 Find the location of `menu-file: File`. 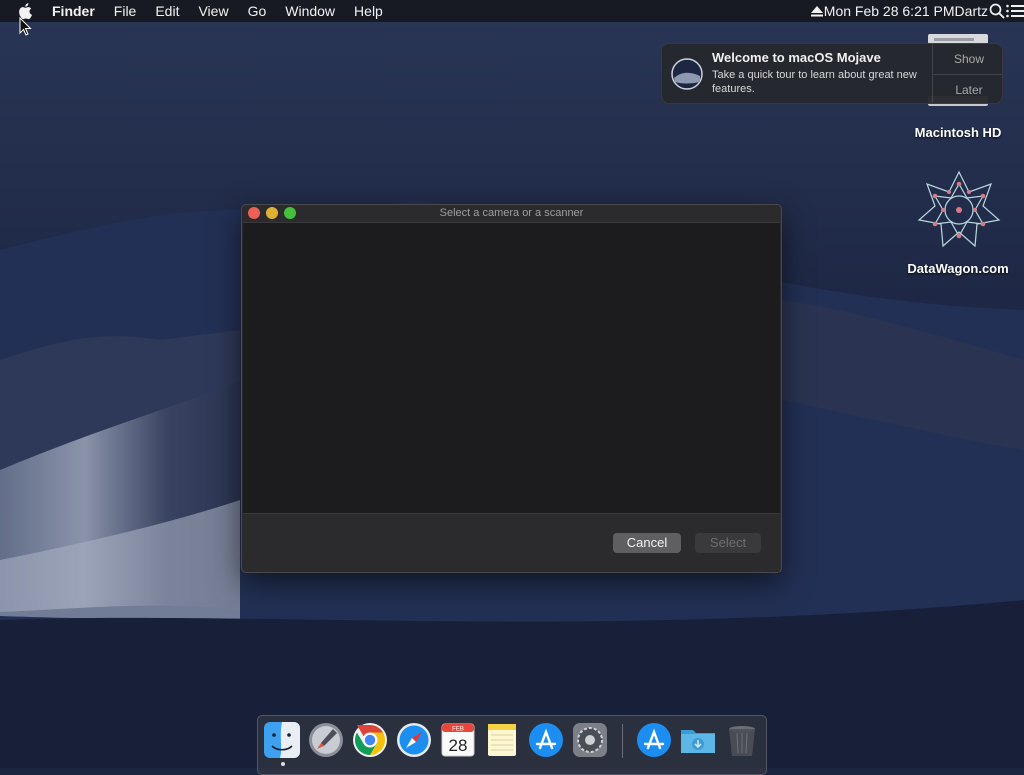

menu-file: File is located at coordinates (125, 11).